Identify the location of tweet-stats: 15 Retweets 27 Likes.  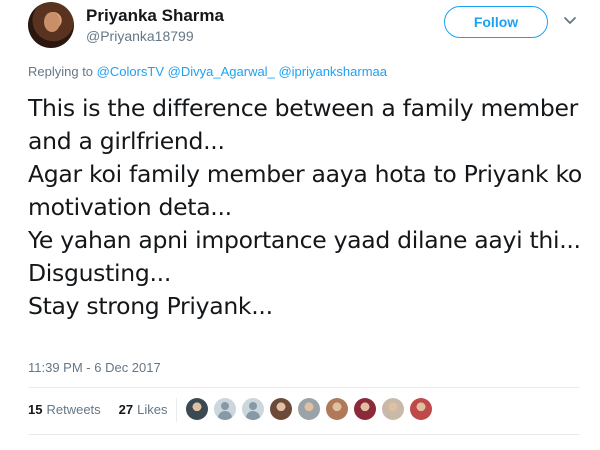
(98, 409).